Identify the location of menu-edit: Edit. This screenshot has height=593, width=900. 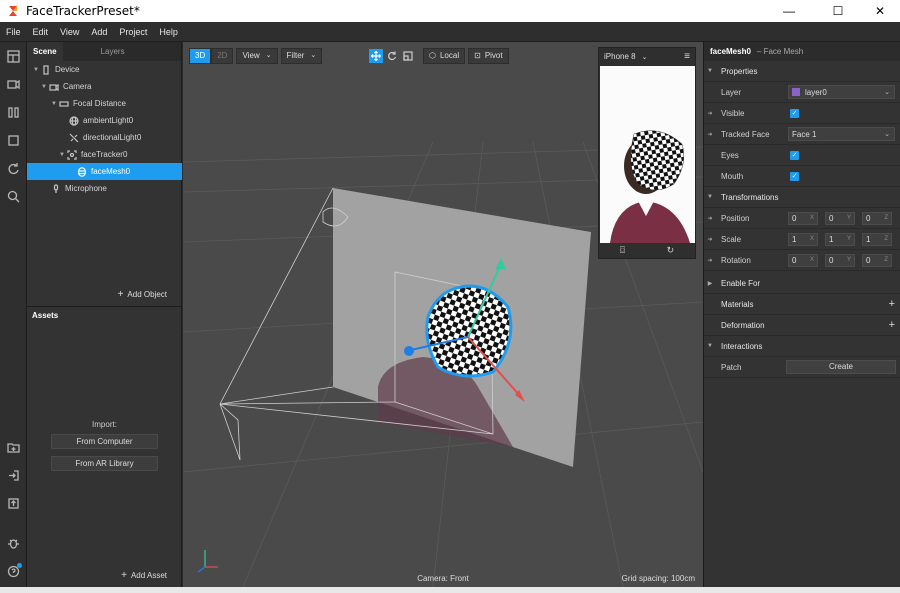
(41, 32).